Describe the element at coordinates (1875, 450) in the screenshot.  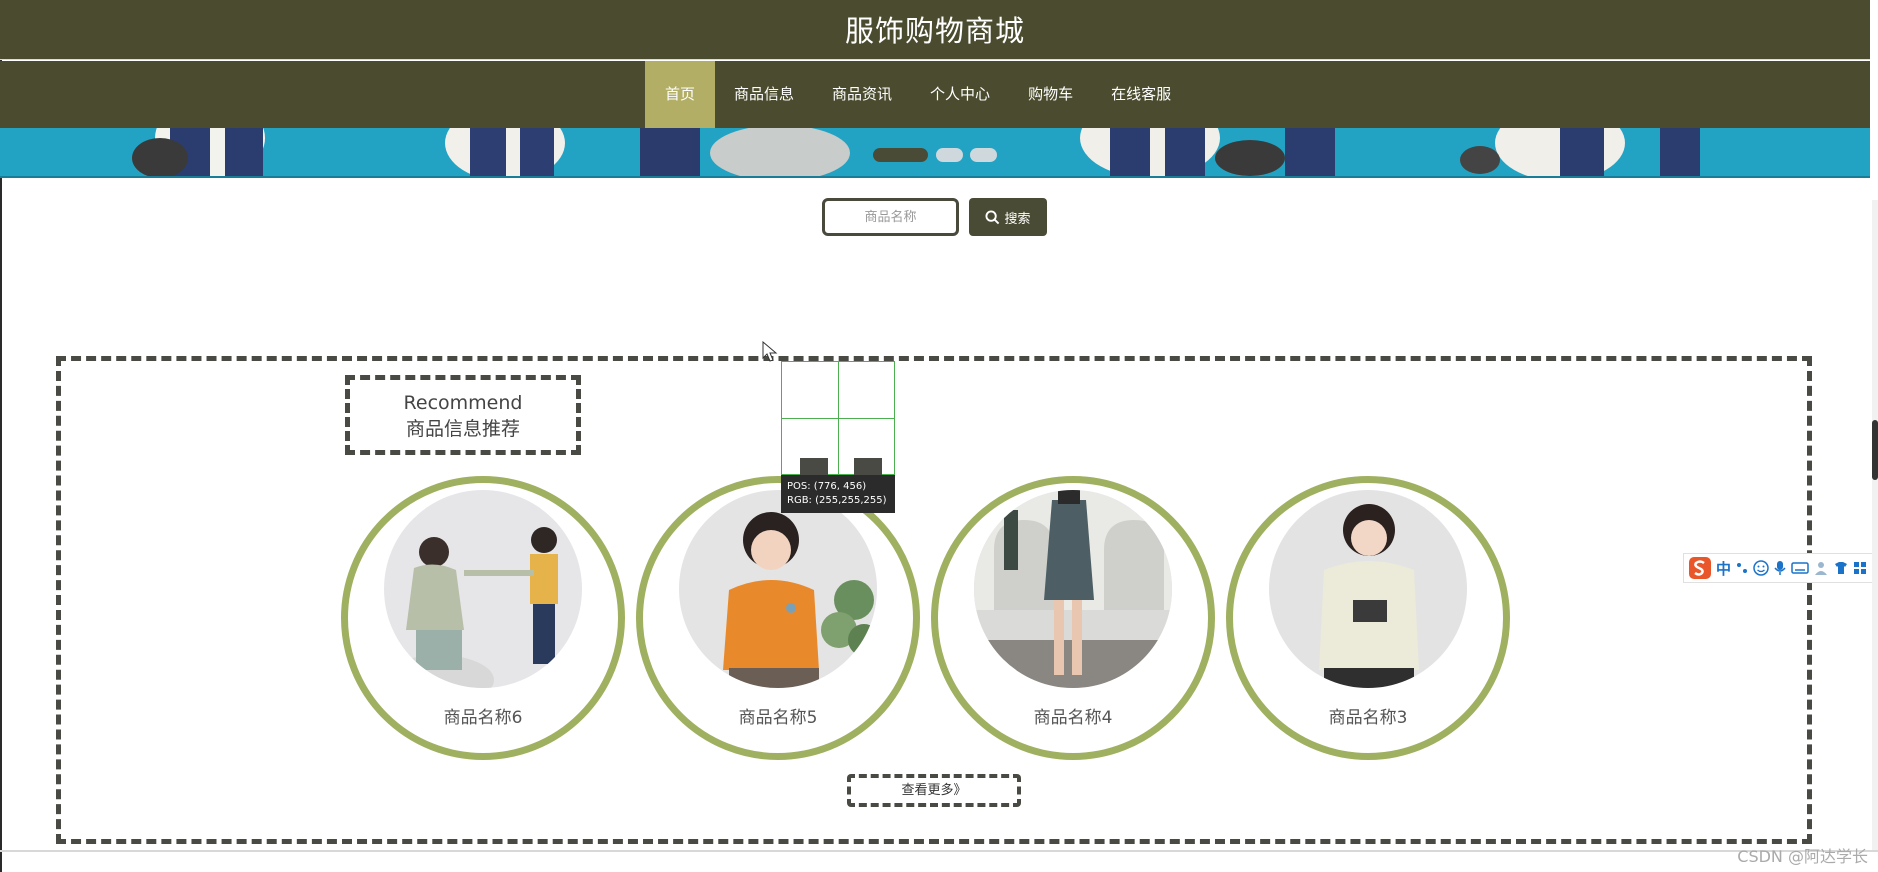
I see `scrollbar-thumb` at that location.